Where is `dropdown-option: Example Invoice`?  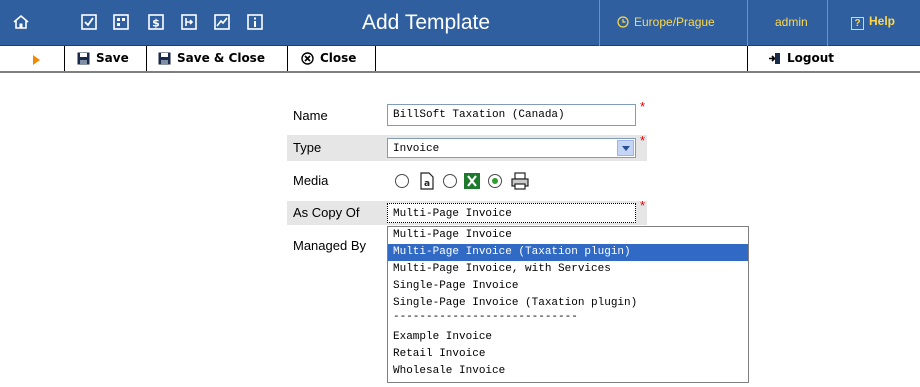
dropdown-option: Example Invoice is located at coordinates (568, 337).